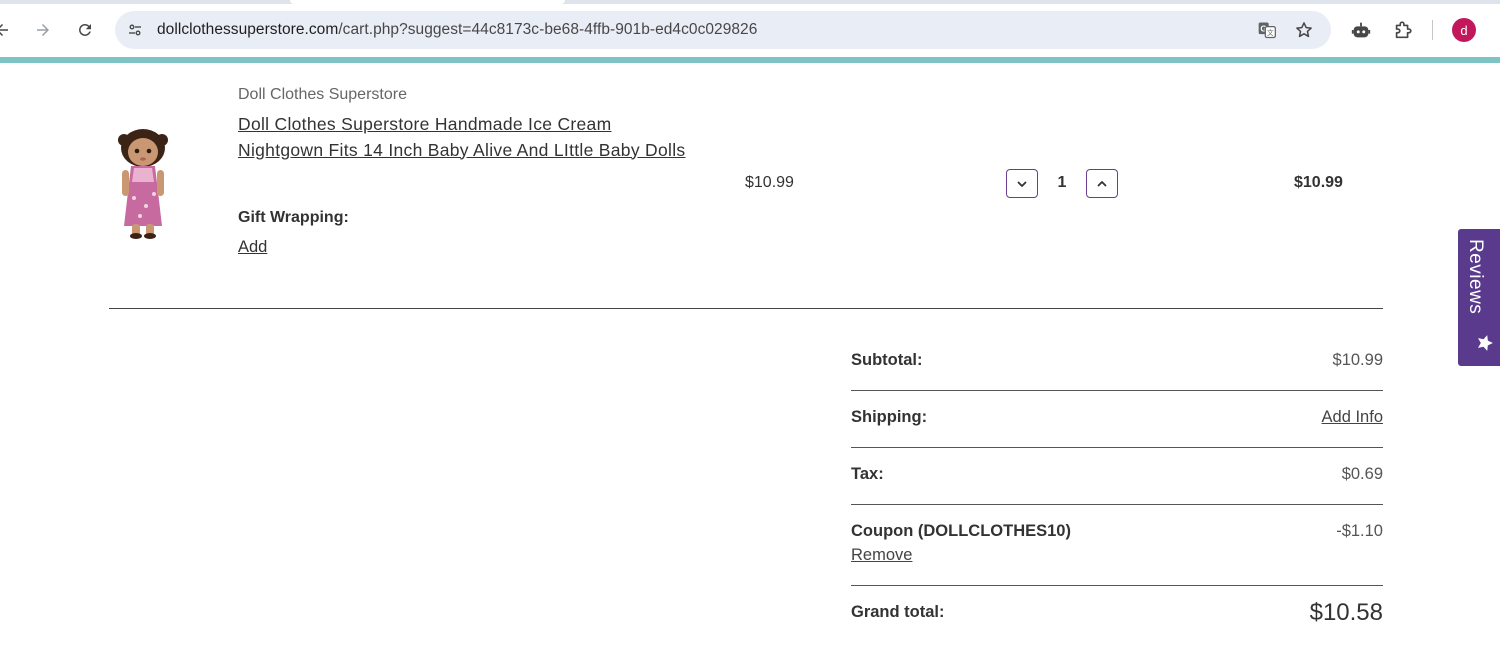  I want to click on url-domain: dollclothessuperstore.com, so click(248, 29).